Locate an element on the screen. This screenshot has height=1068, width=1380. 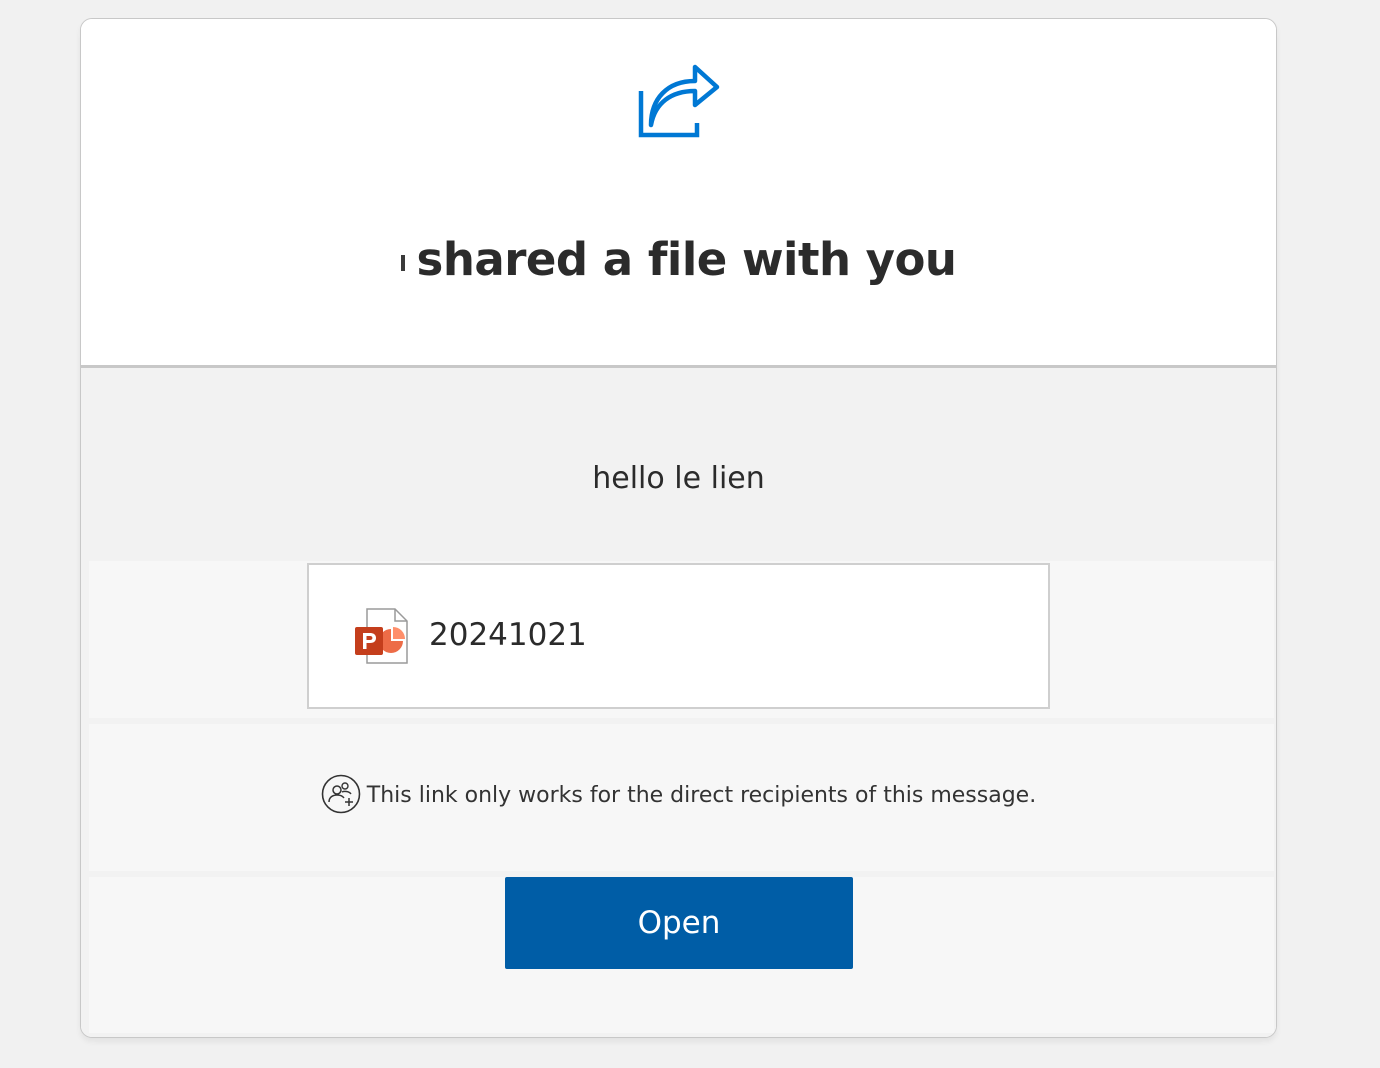
page-title: shared a file with you is located at coordinates (678, 259).